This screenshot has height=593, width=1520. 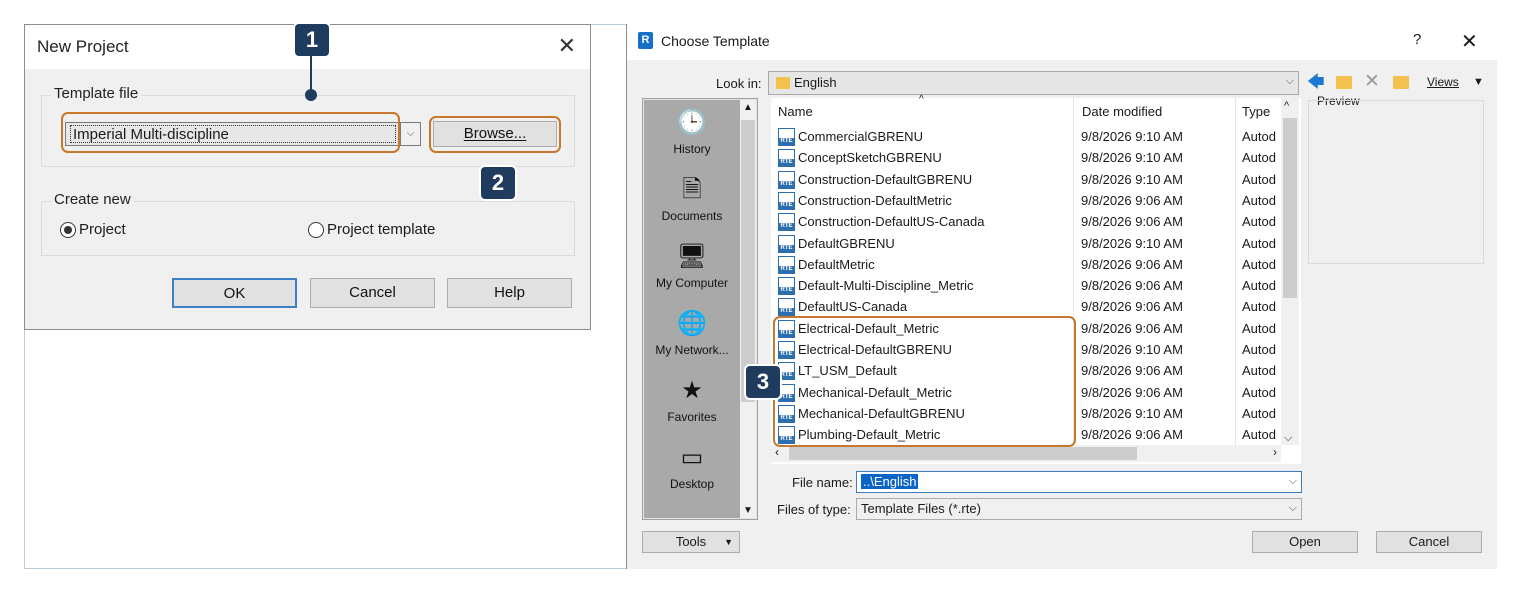 I want to click on place-documents: 🗎 Documents, so click(x=692, y=199).